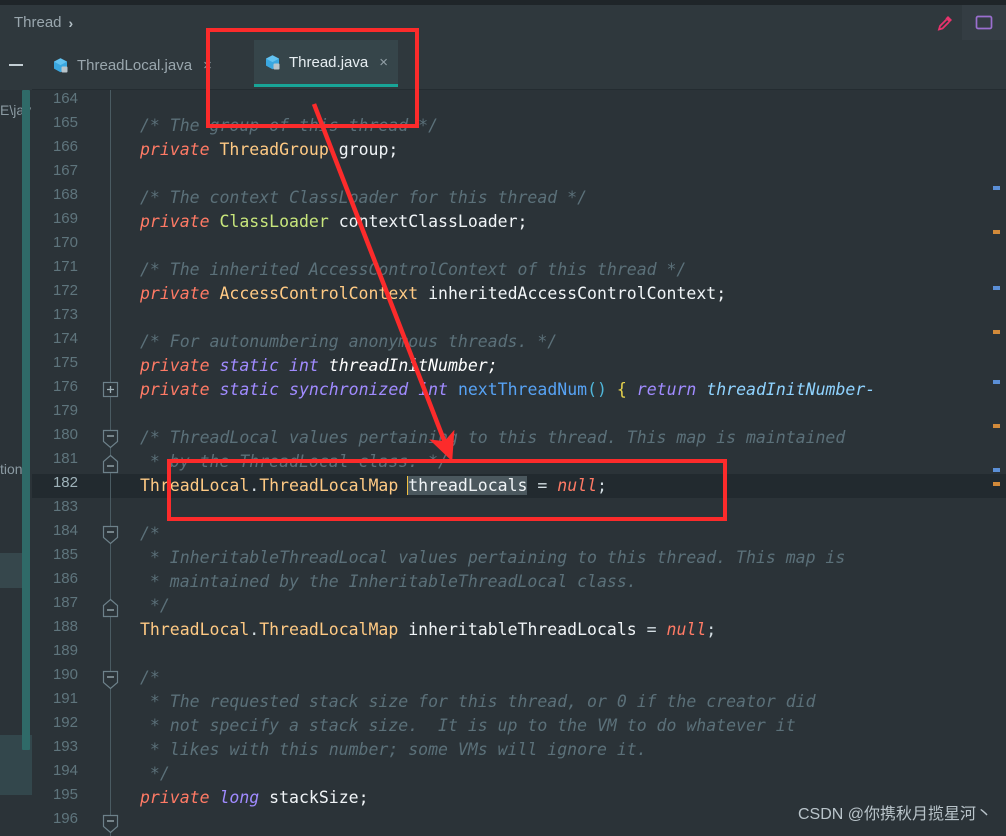 Image resolution: width=1006 pixels, height=836 pixels. What do you see at coordinates (319, 293) in the screenshot?
I see `type-name: AccessControlContext` at bounding box center [319, 293].